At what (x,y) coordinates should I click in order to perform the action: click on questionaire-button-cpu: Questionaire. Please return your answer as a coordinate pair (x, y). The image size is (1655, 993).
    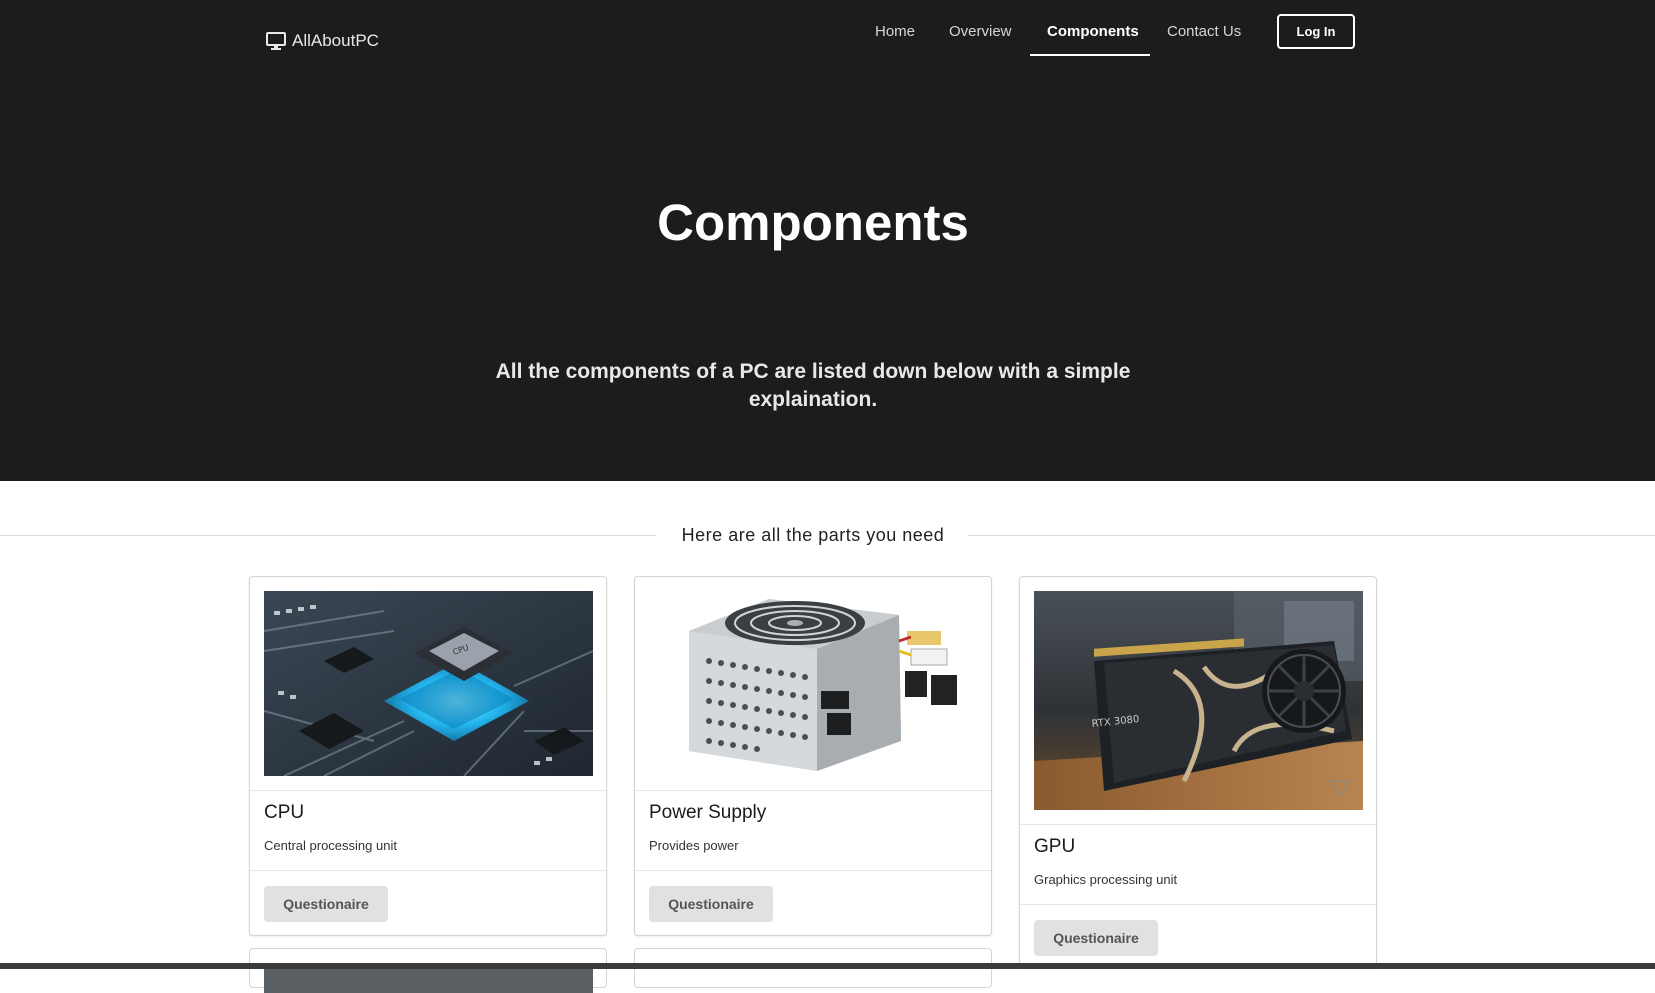
    Looking at the image, I should click on (326, 904).